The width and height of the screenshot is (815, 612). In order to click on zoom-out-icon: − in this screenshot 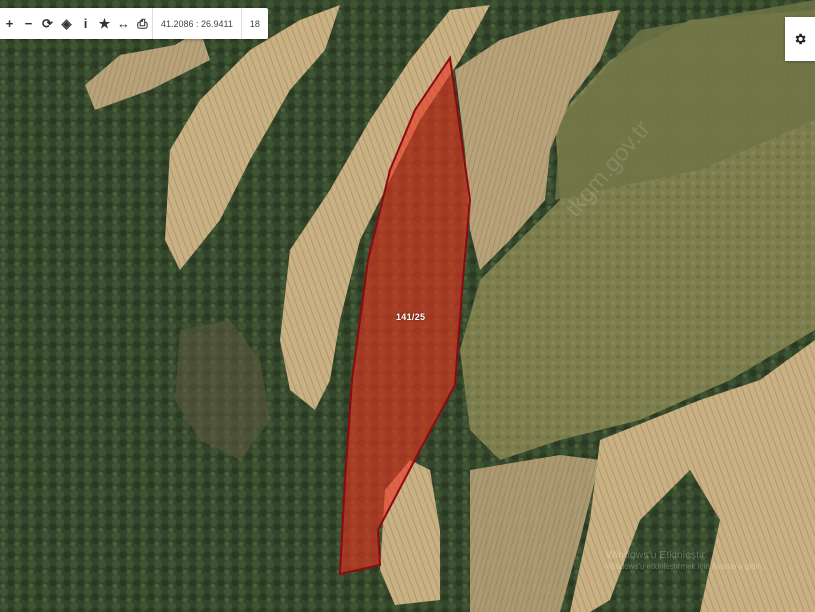, I will do `click(28, 23)`.